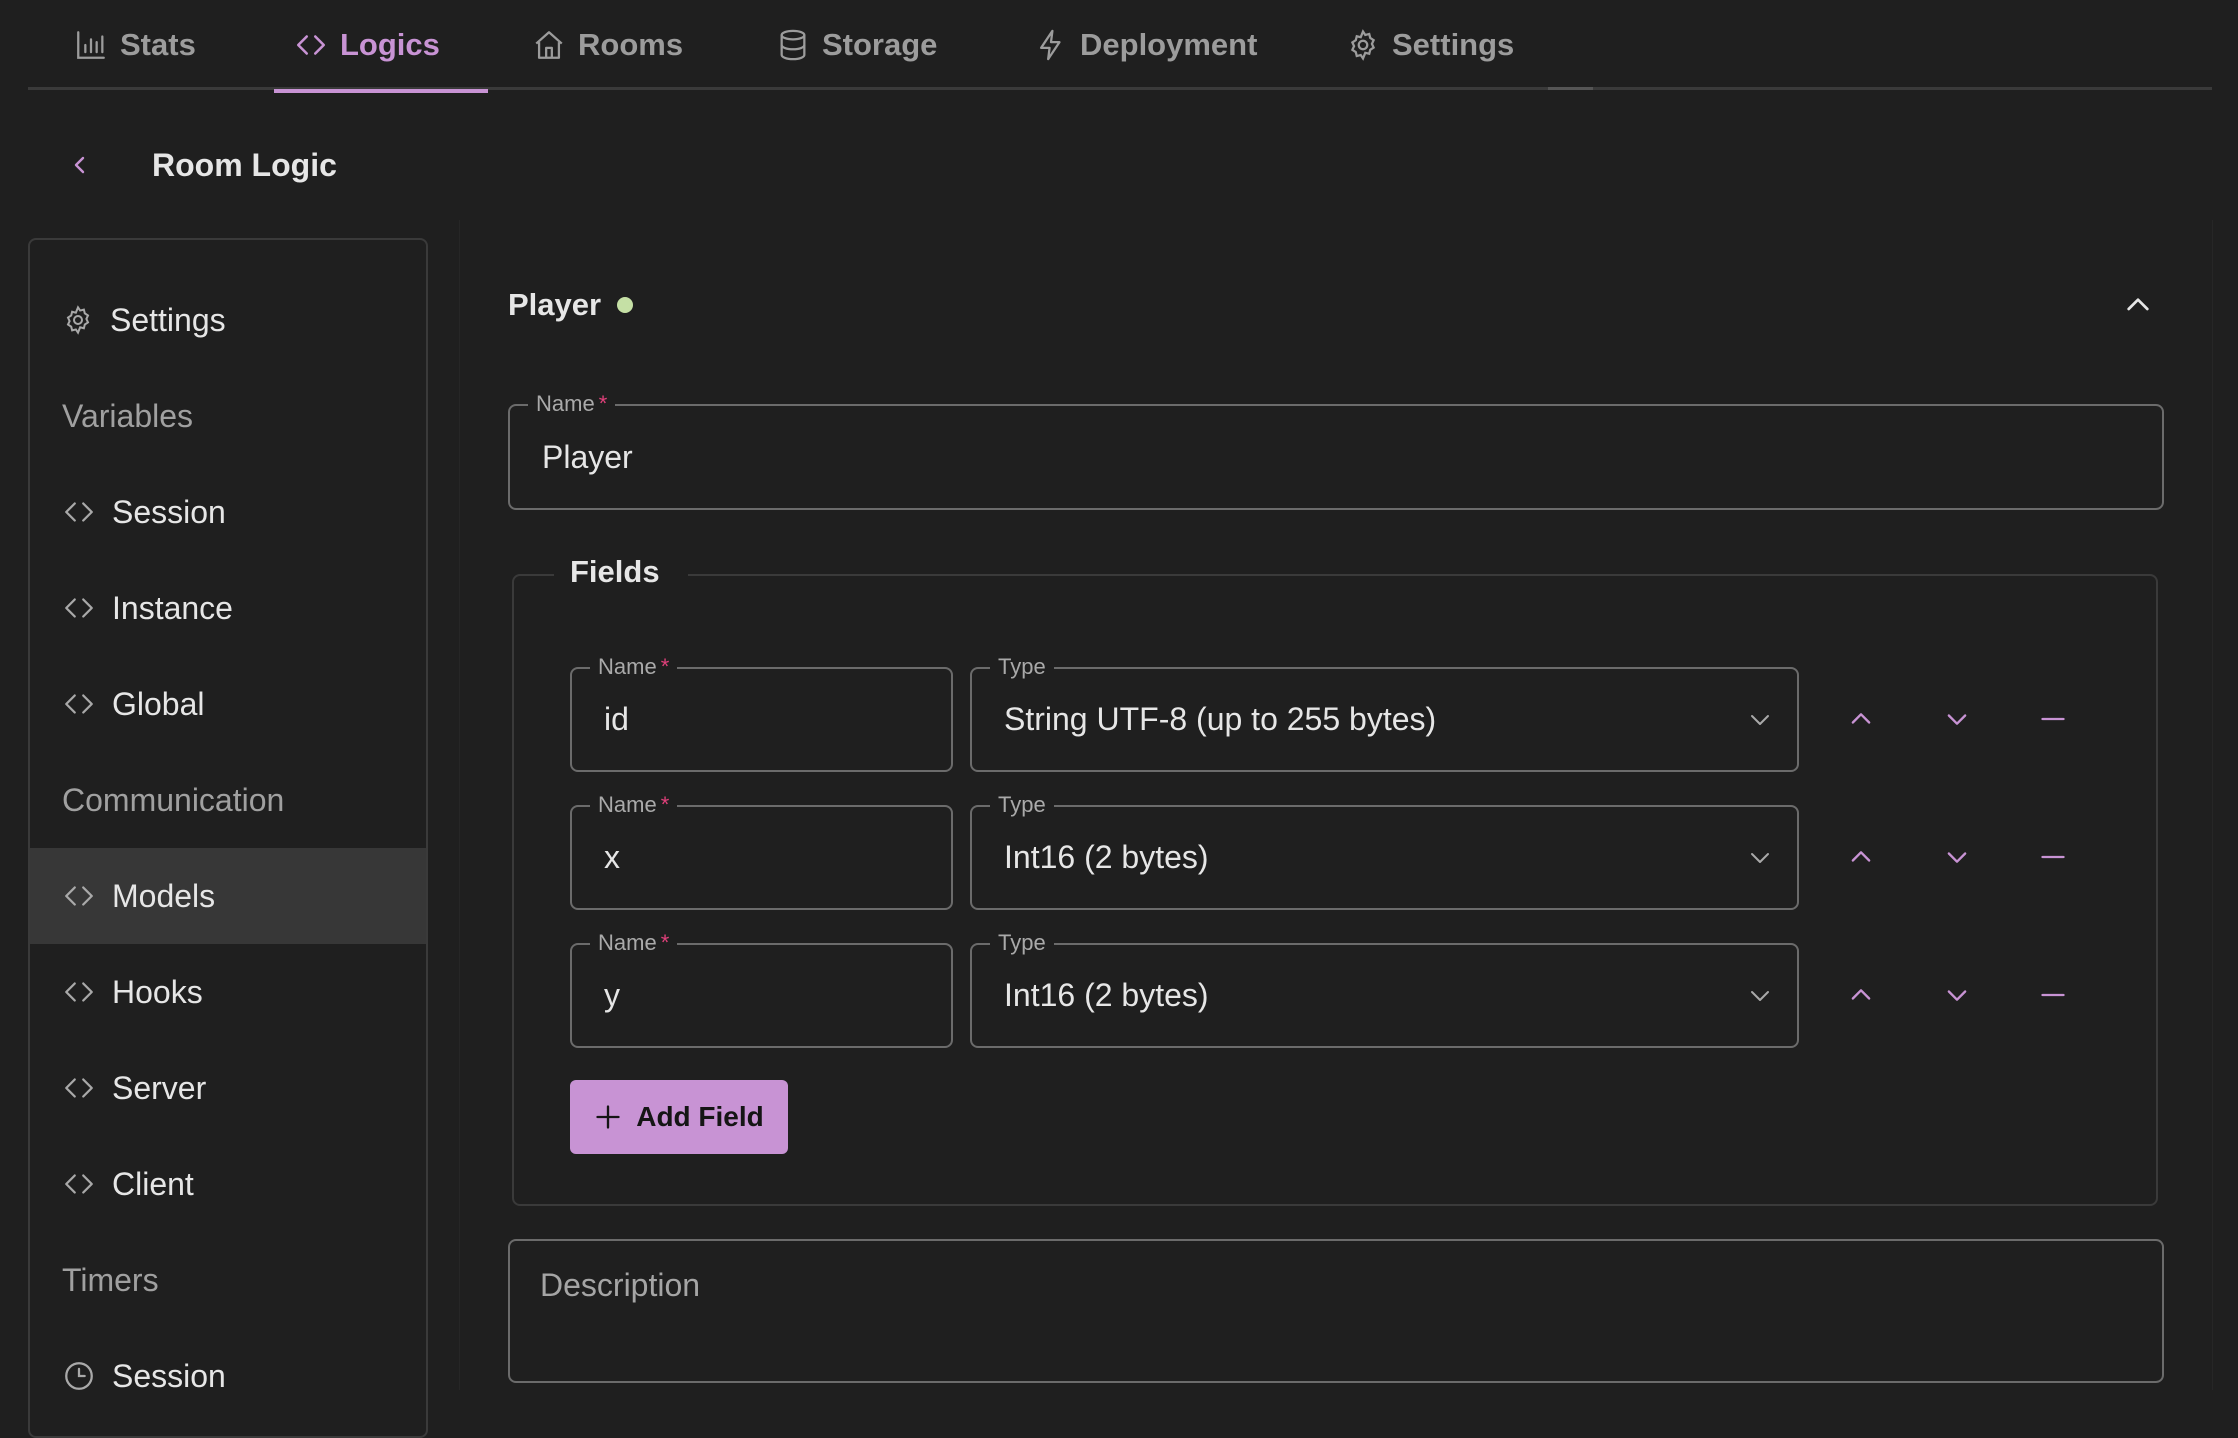  What do you see at coordinates (1363, 45) in the screenshot?
I see `gear-icon` at bounding box center [1363, 45].